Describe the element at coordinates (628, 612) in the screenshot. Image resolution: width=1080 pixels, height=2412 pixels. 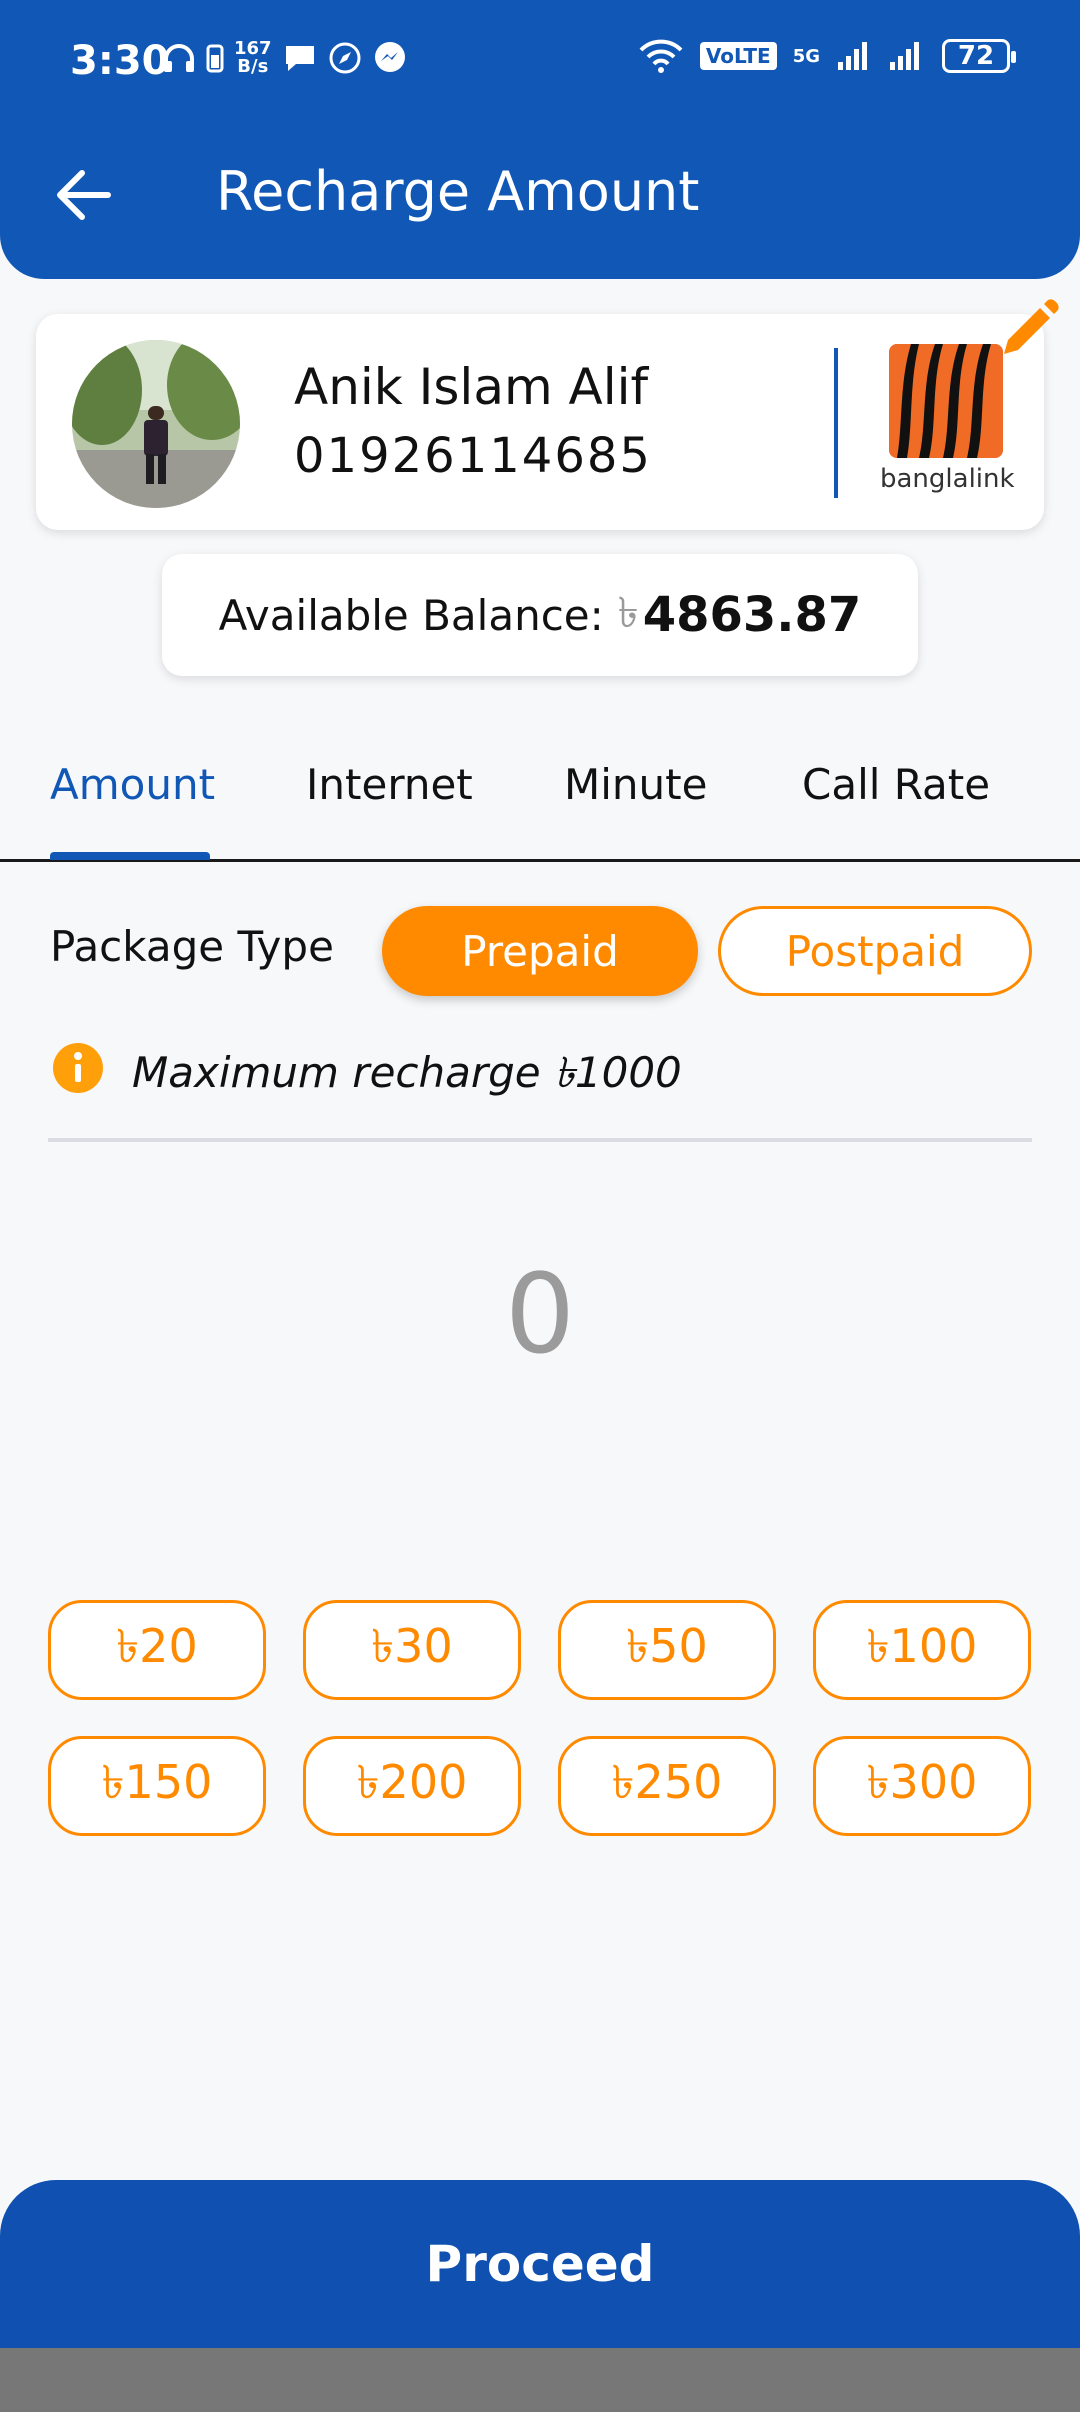
I see `balance-currency: ৳` at that location.